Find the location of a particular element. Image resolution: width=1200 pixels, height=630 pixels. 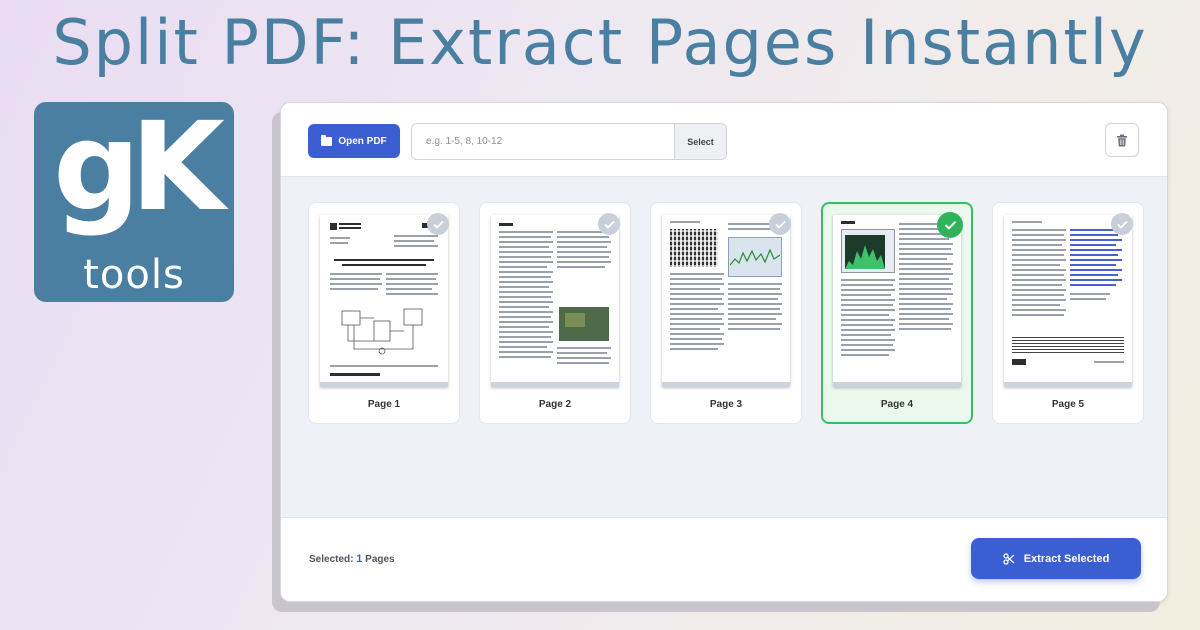

logo-wordmark: tools is located at coordinates (134, 275).